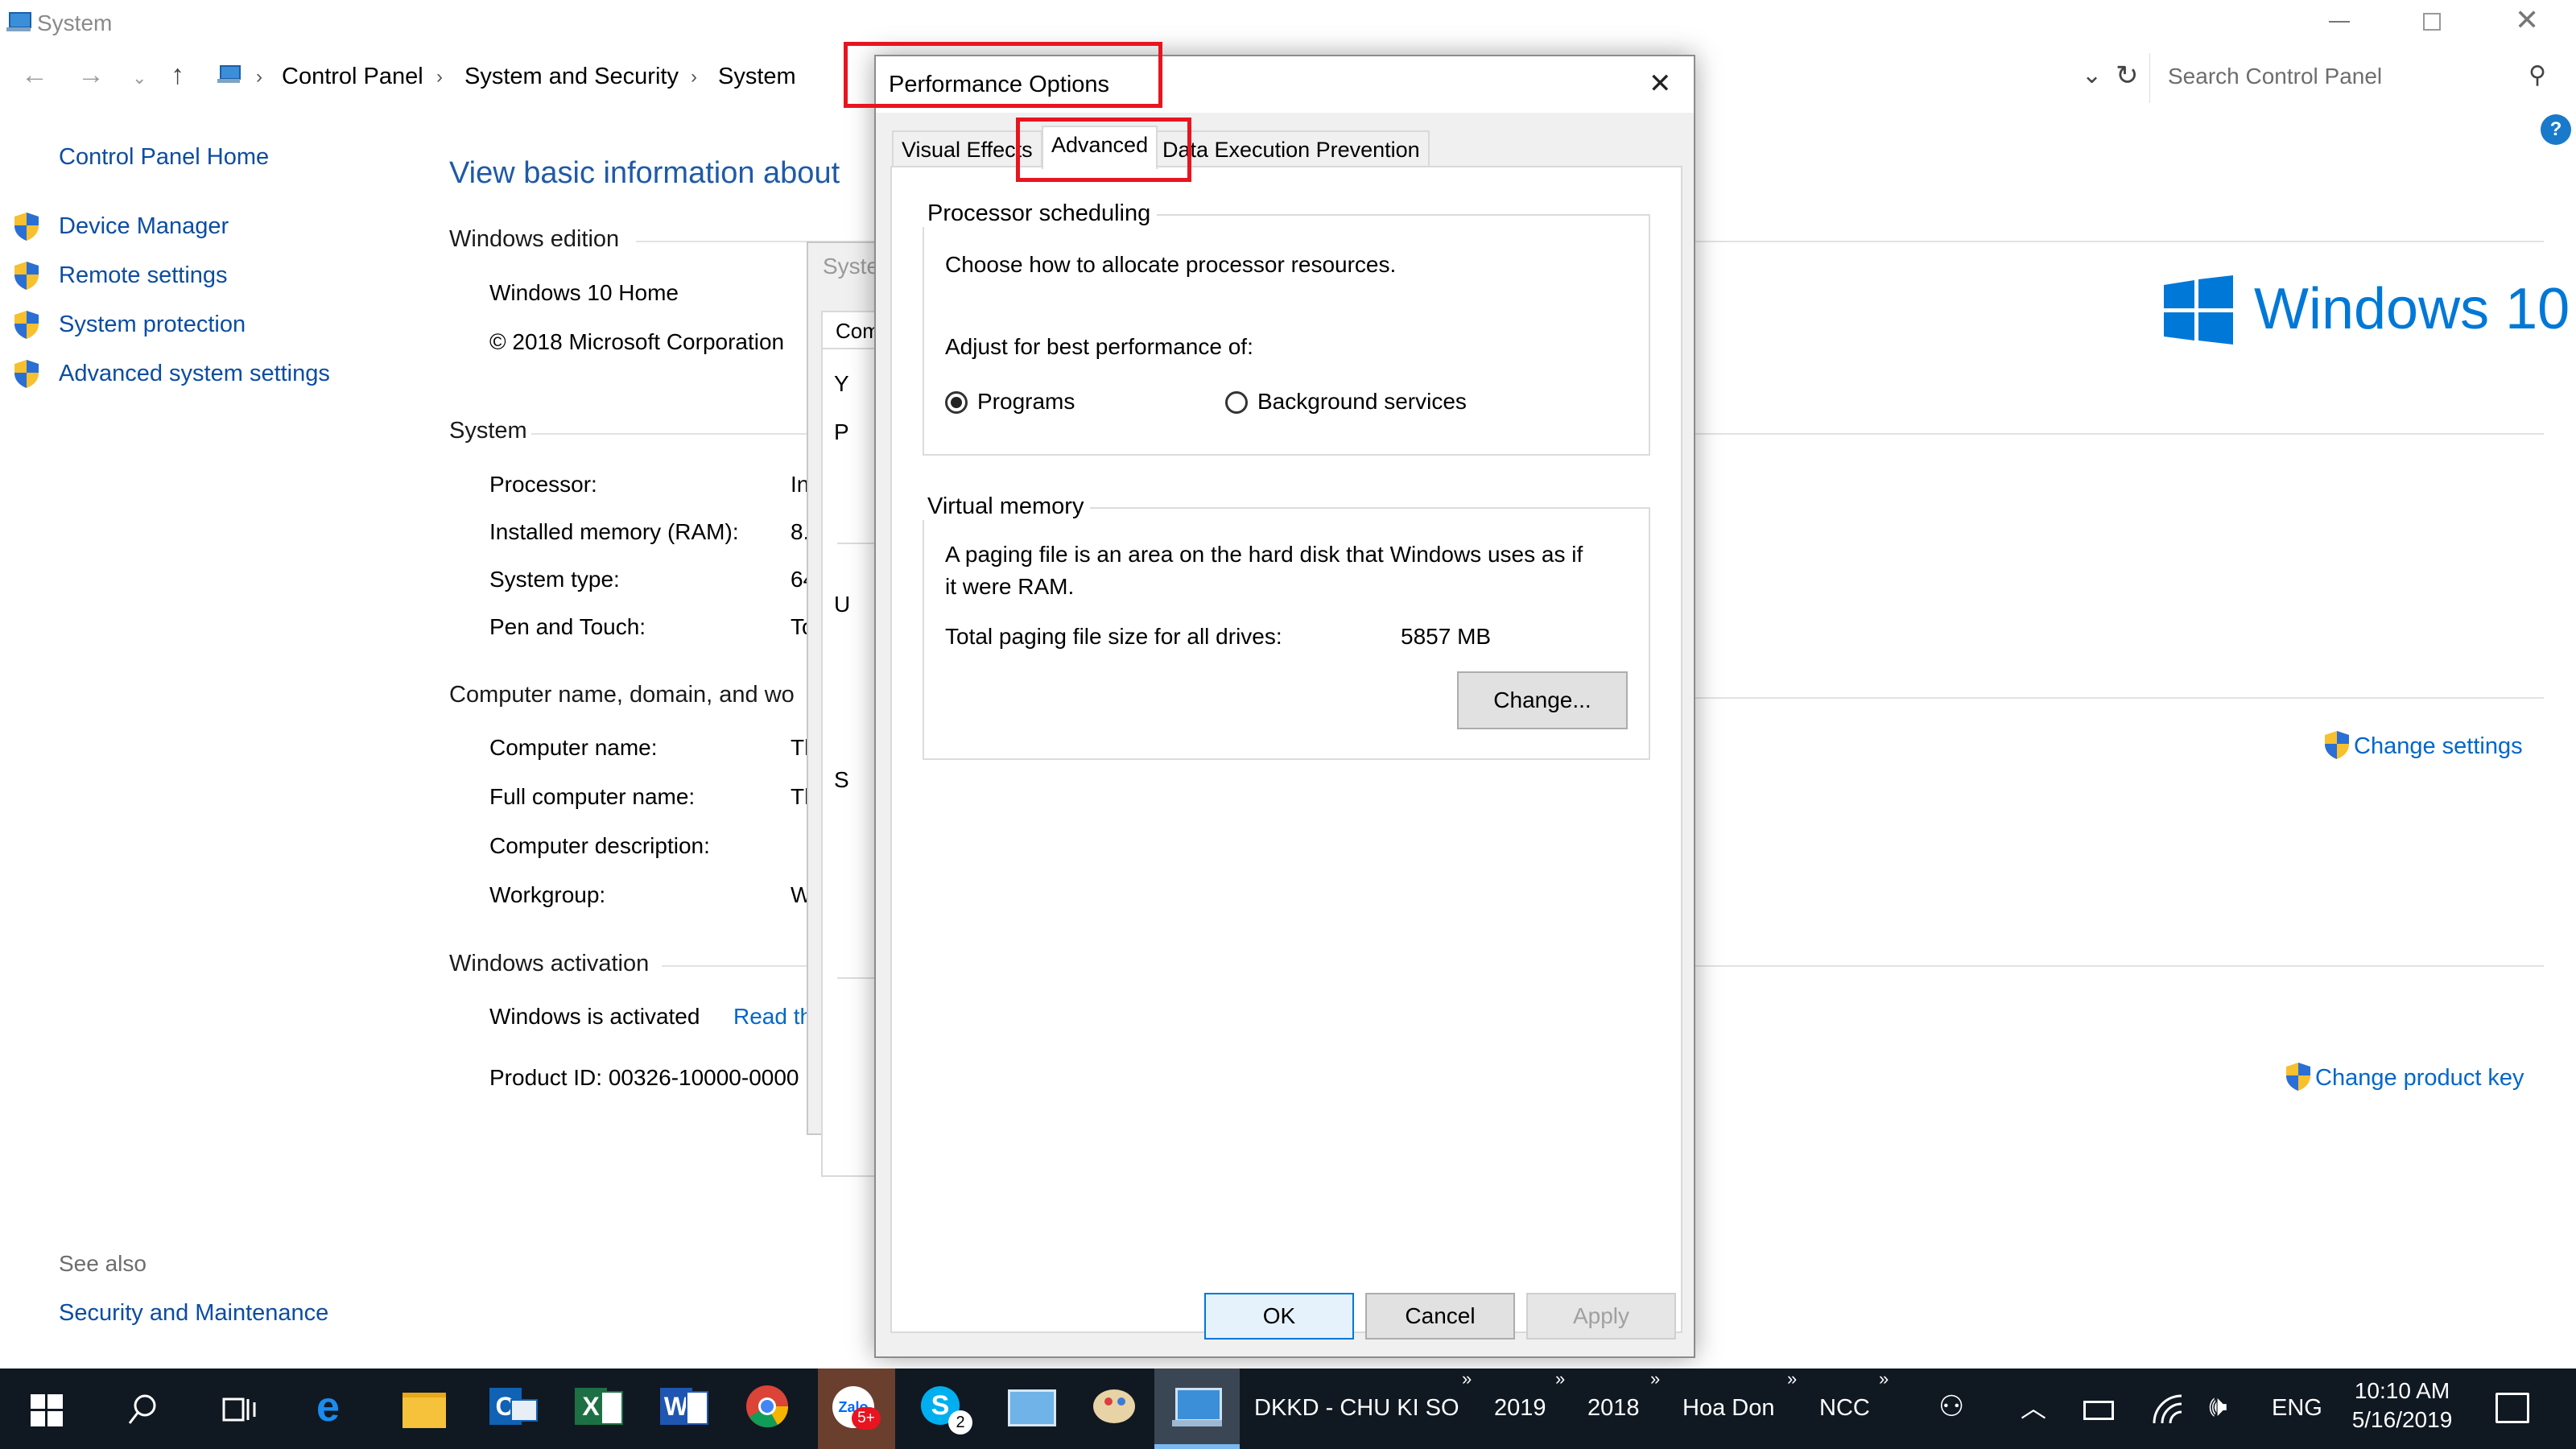 The image size is (2576, 1449). What do you see at coordinates (1288, 23) in the screenshot?
I see `window-title-bar: System ✕` at bounding box center [1288, 23].